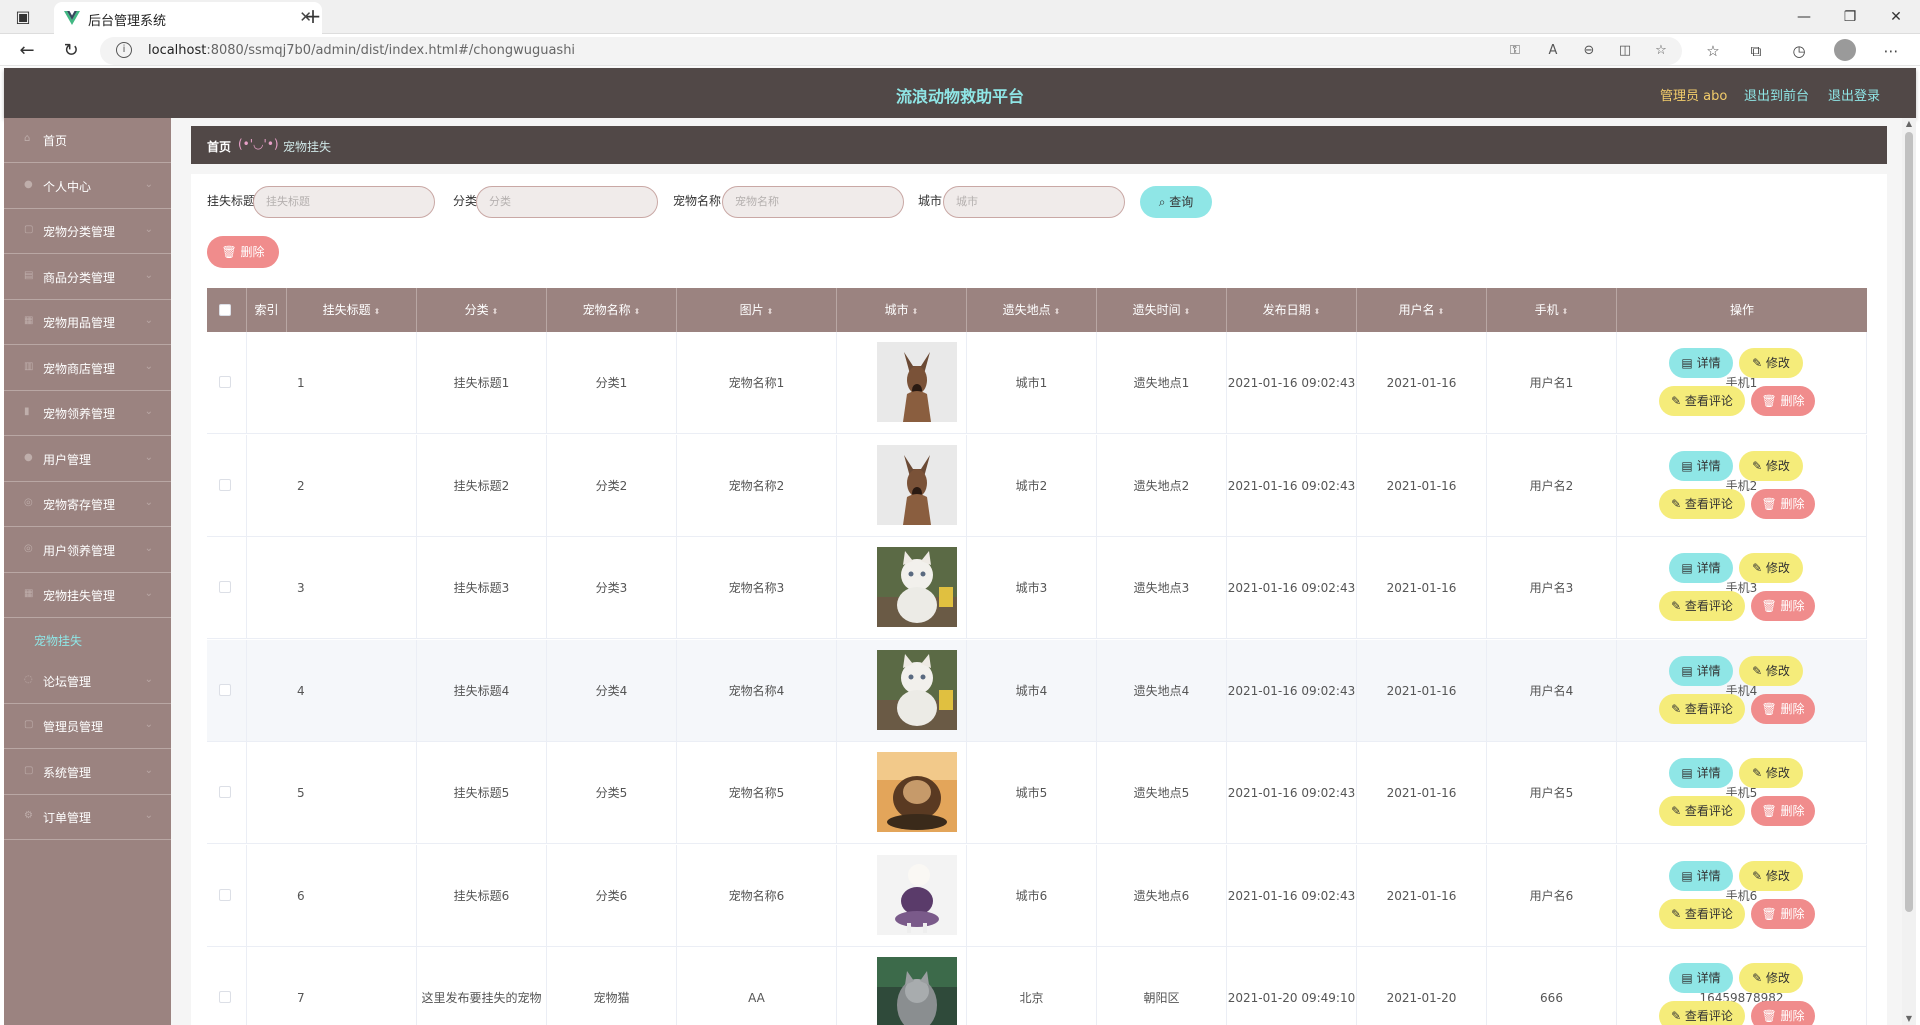 This screenshot has width=1920, height=1025. What do you see at coordinates (1804, 17) in the screenshot?
I see `minimize-icon: —` at bounding box center [1804, 17].